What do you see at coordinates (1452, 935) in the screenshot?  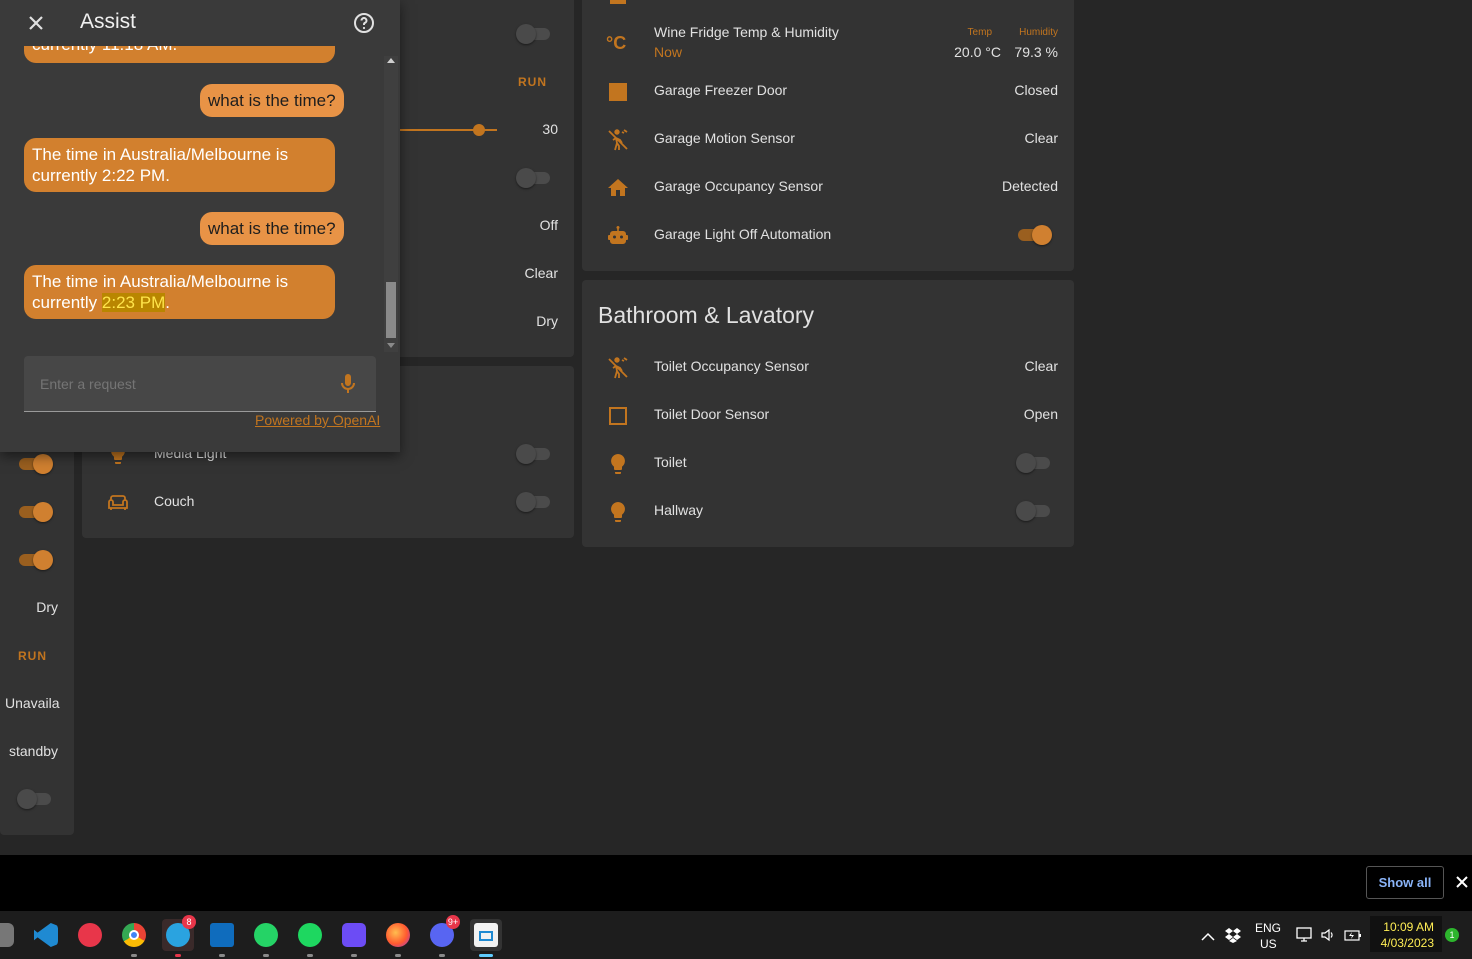 I see `notification-count-badge: 1` at bounding box center [1452, 935].